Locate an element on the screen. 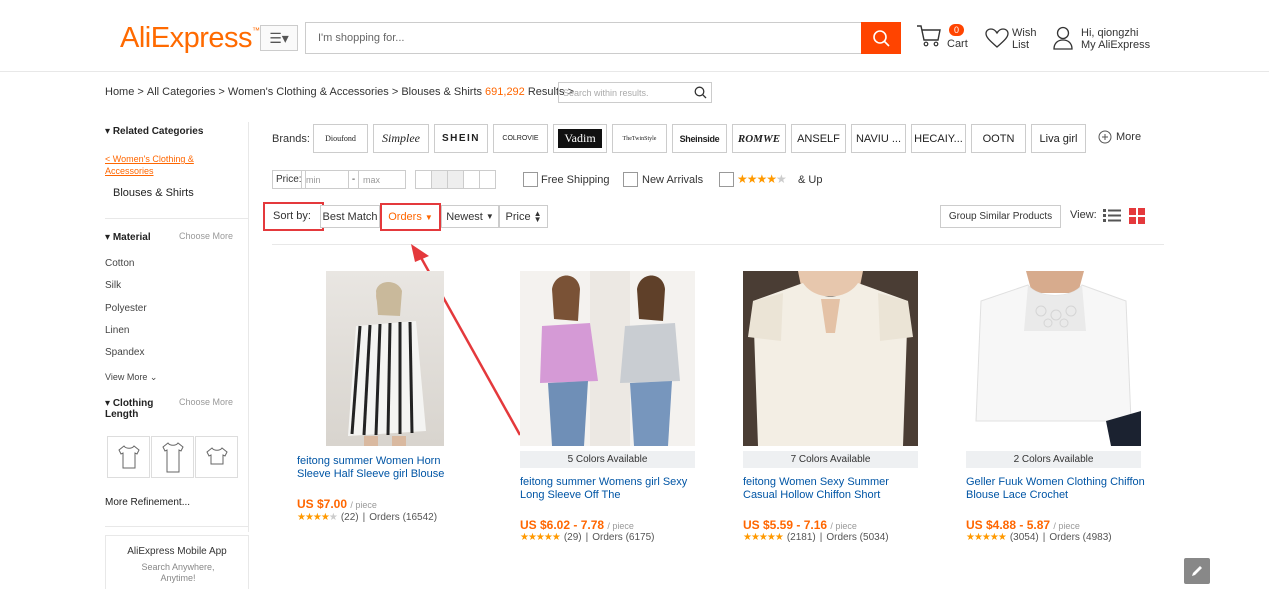 The height and width of the screenshot is (589, 1269). brand-romwe: ROMWE is located at coordinates (759, 138).